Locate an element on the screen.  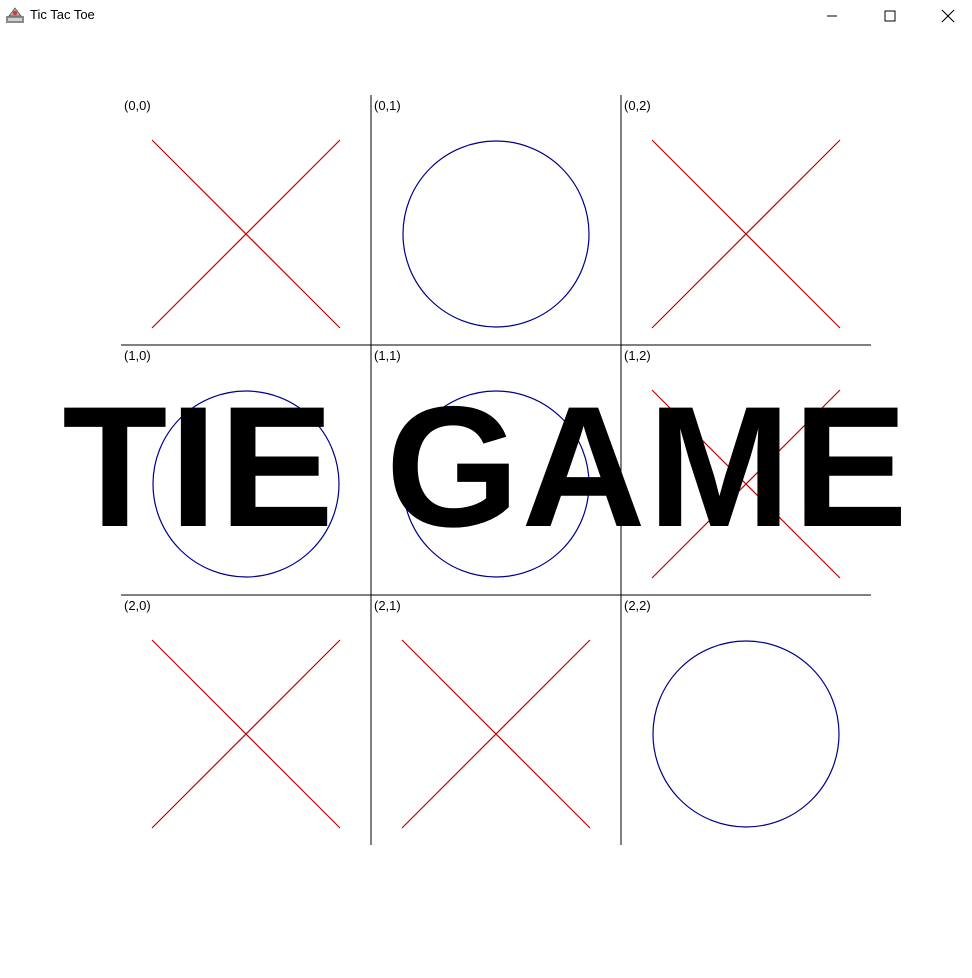
window-title: Tic Tac Toe is located at coordinates (62, 14).